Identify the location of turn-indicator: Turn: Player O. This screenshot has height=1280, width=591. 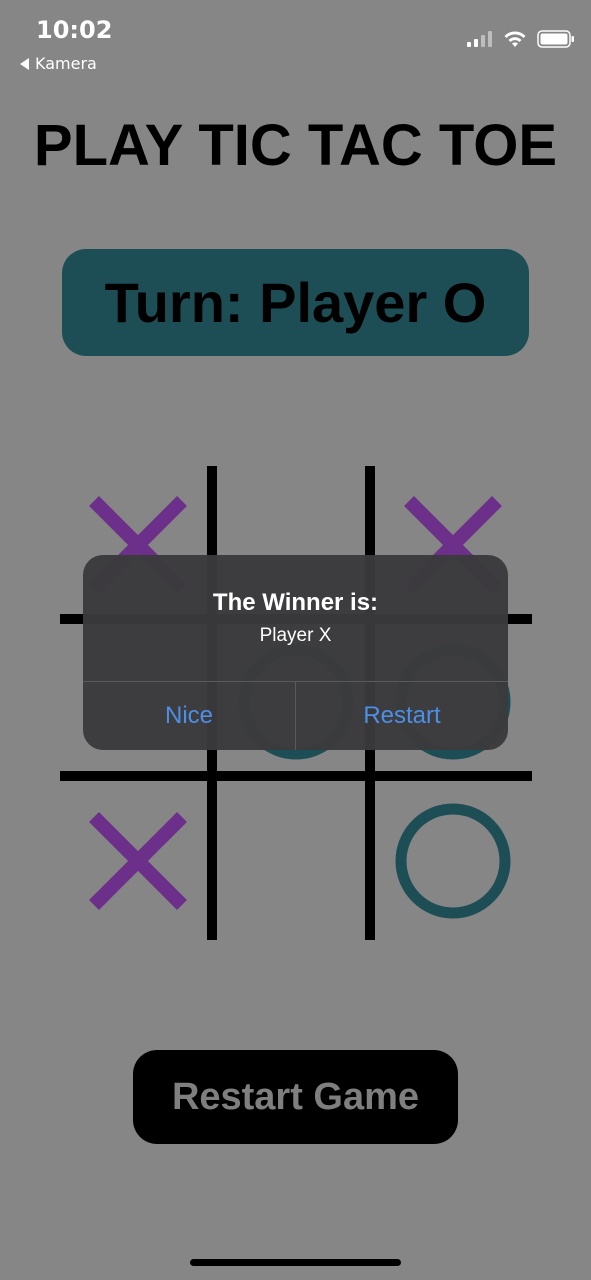
(295, 302).